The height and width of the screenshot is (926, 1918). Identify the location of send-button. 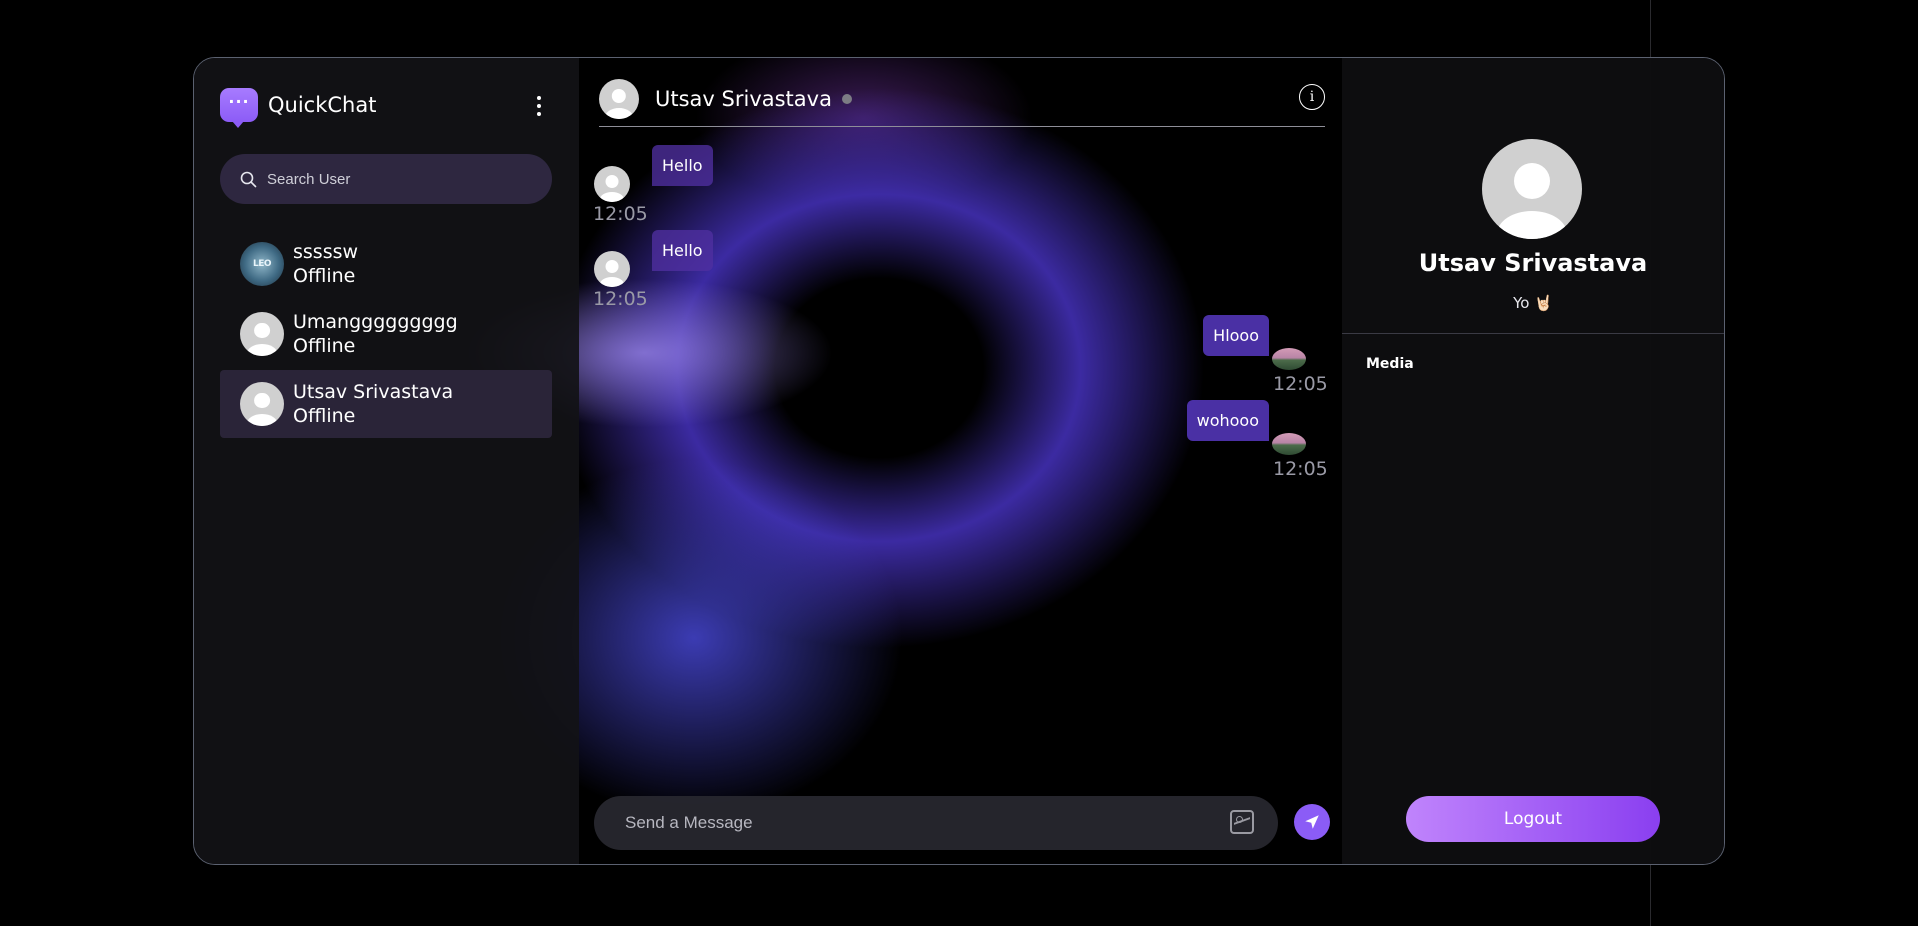
(1312, 822).